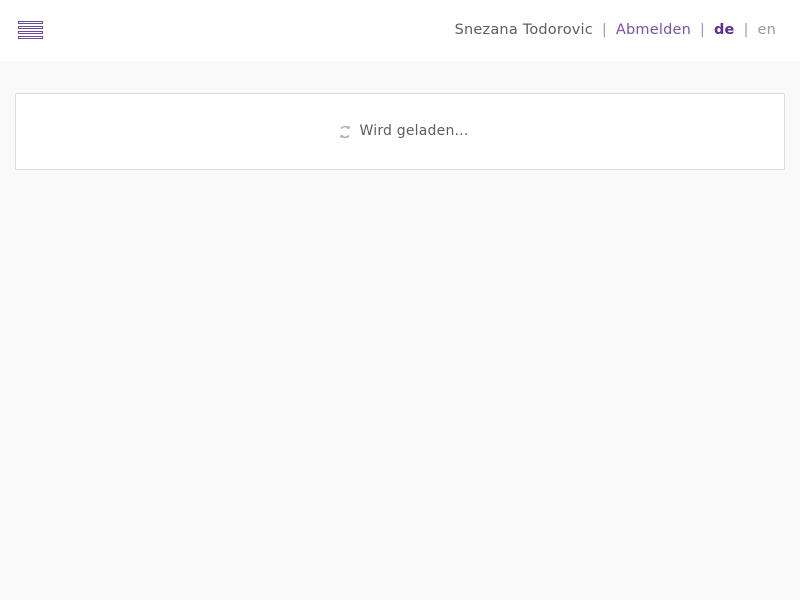  Describe the element at coordinates (400, 30) in the screenshot. I see `top-bar: Snezana Todorovic | Abmelden | de | en` at that location.